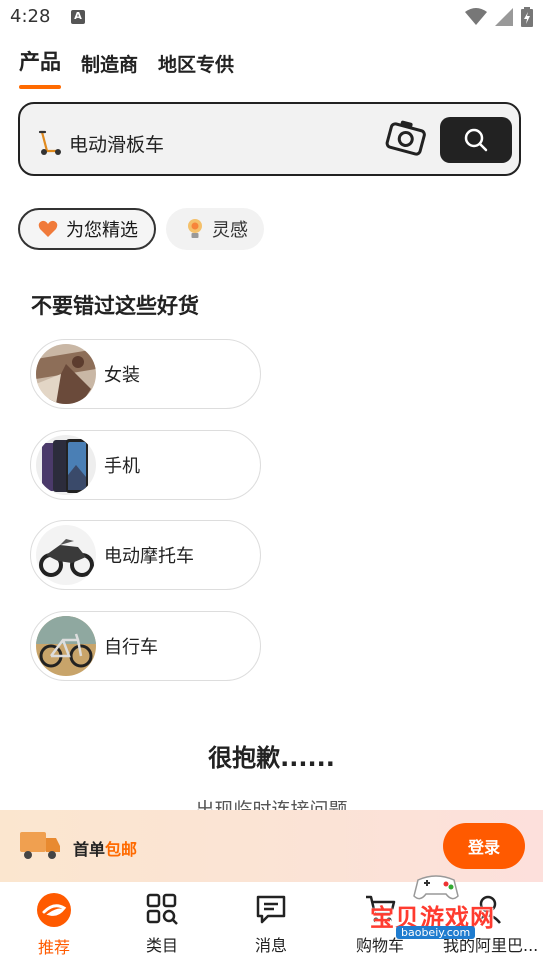 This screenshot has height=965, width=543. I want to click on nav-categories: 类目, so click(162, 924).